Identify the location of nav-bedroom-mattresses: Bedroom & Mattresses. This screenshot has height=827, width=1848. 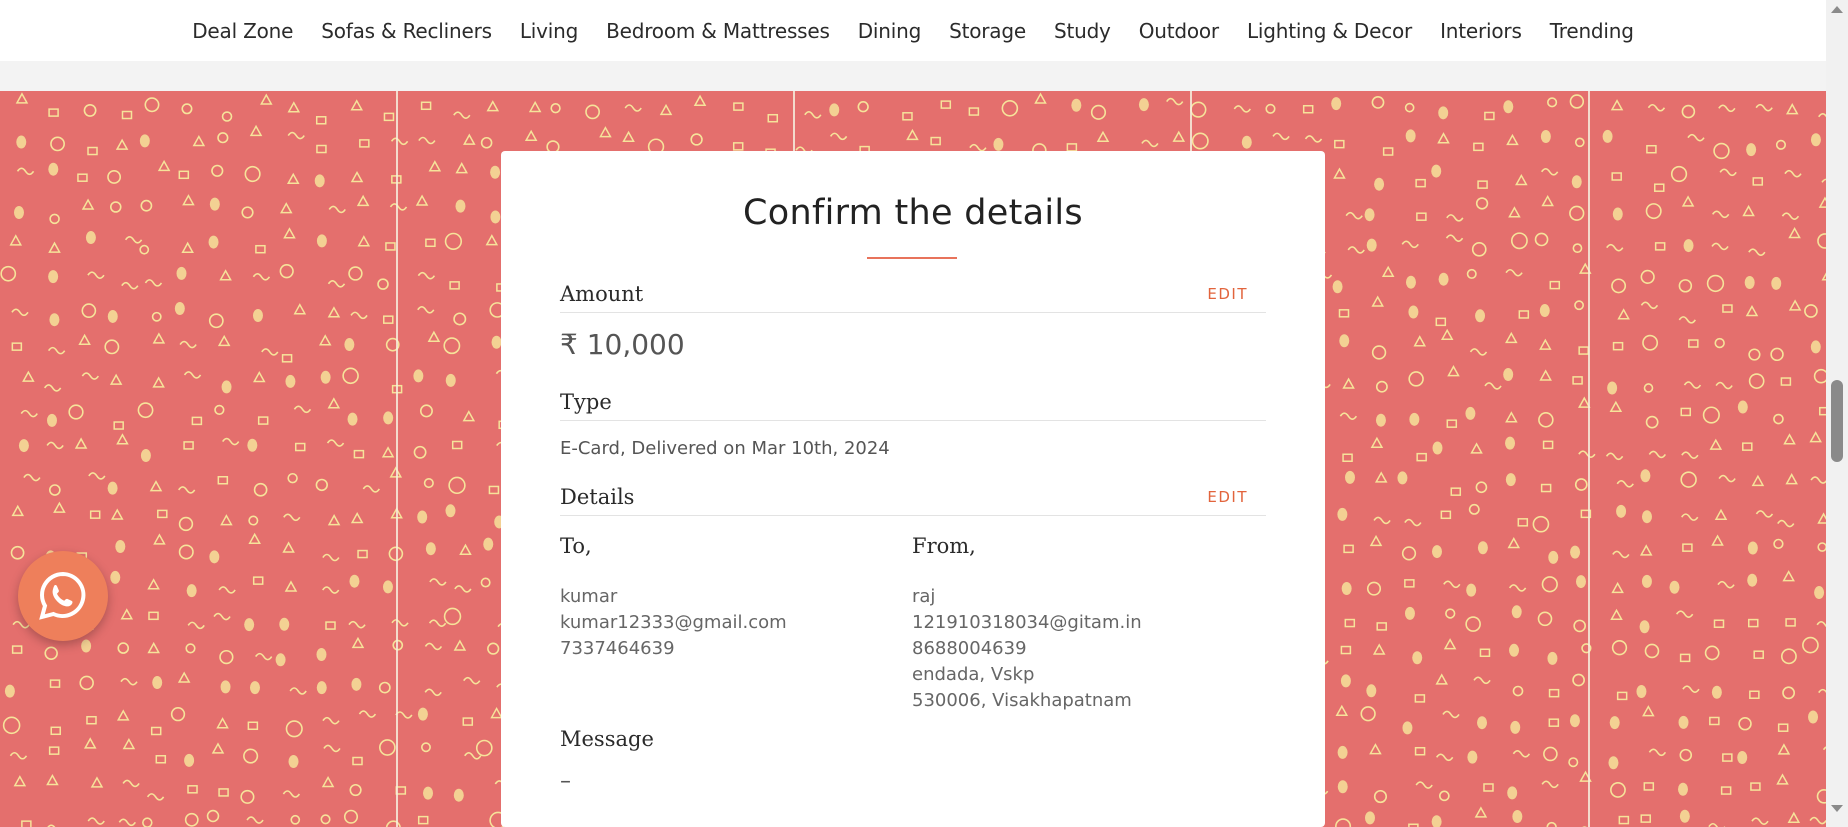
(718, 31).